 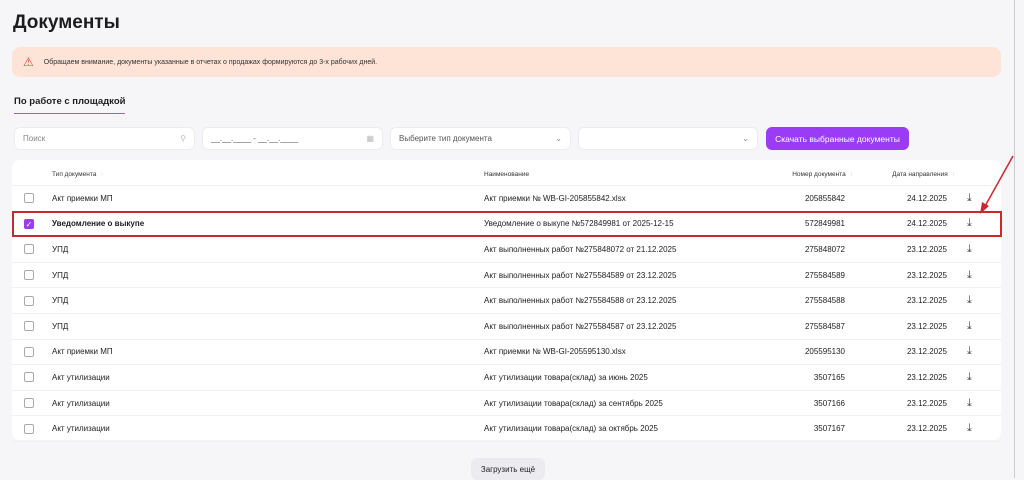 What do you see at coordinates (66, 22) in the screenshot?
I see `page-title: Документы` at bounding box center [66, 22].